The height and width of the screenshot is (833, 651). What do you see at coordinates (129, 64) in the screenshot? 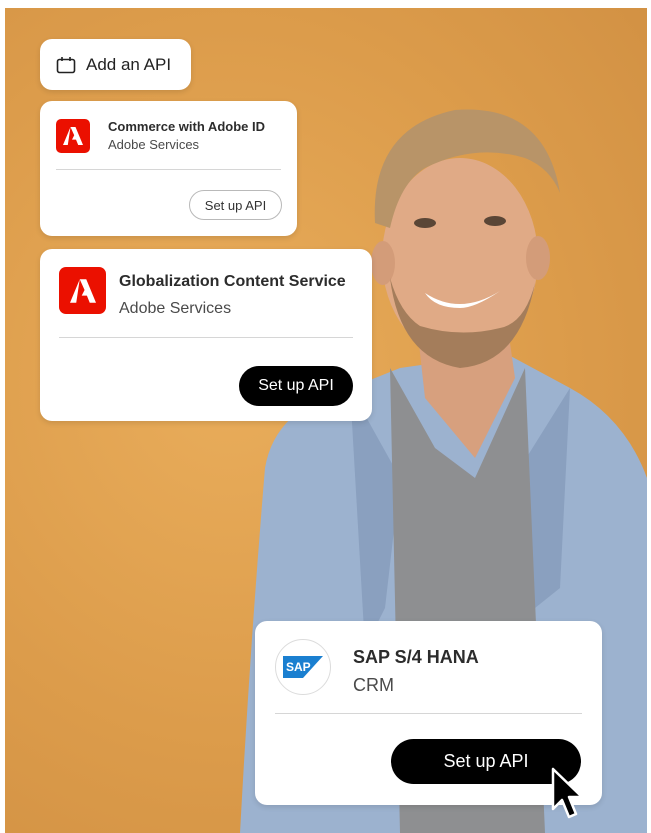
I see `add-api-label: Add an API` at bounding box center [129, 64].